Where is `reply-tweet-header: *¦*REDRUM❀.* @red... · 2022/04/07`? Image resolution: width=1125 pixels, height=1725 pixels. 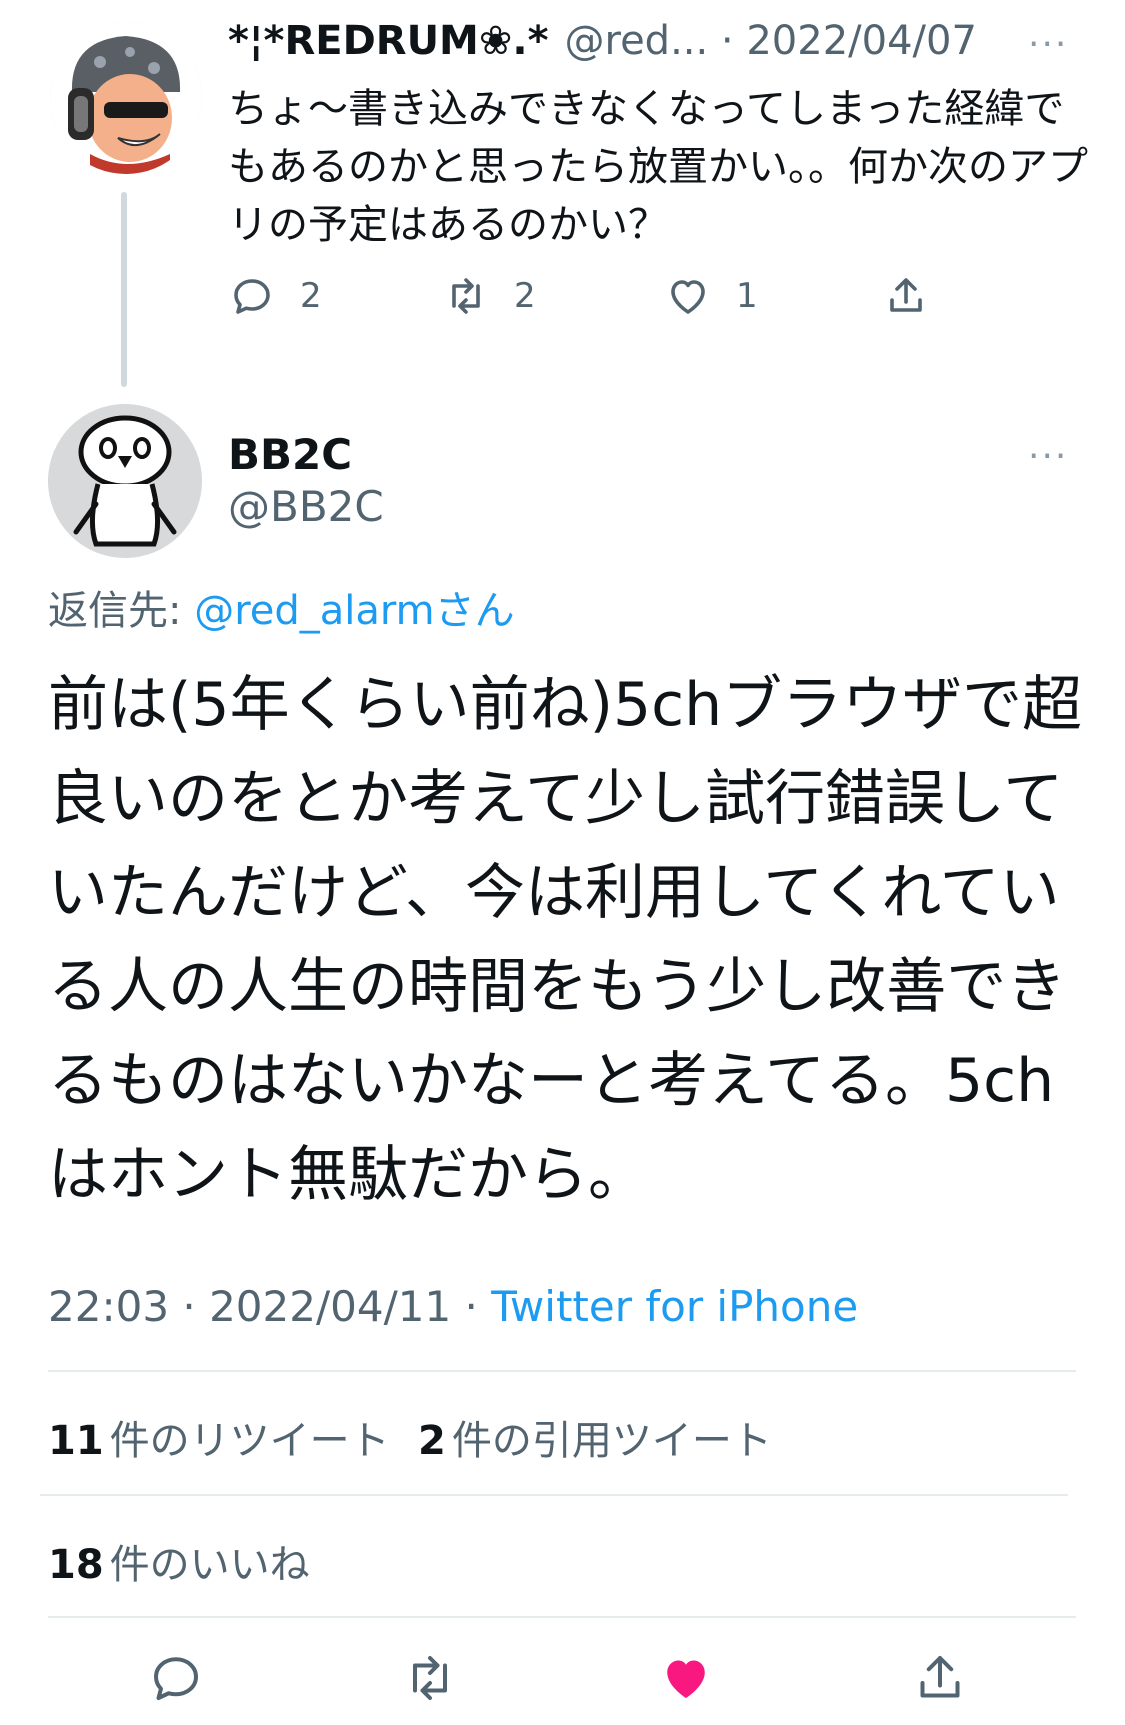 reply-tweet-header: *¦*REDRUM❀.* @red... · 2022/04/07 is located at coordinates (602, 41).